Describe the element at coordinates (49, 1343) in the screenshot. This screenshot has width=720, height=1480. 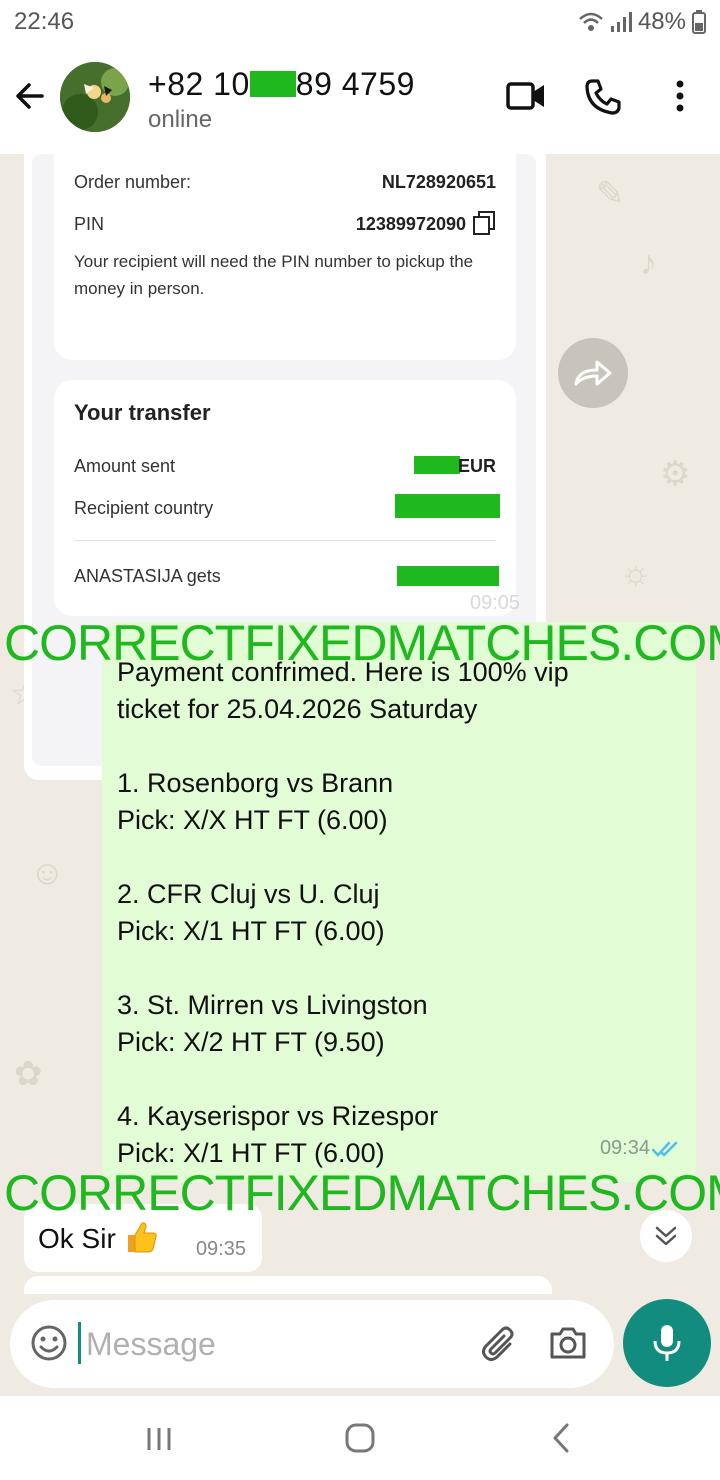
I see `emoji-icon` at that location.